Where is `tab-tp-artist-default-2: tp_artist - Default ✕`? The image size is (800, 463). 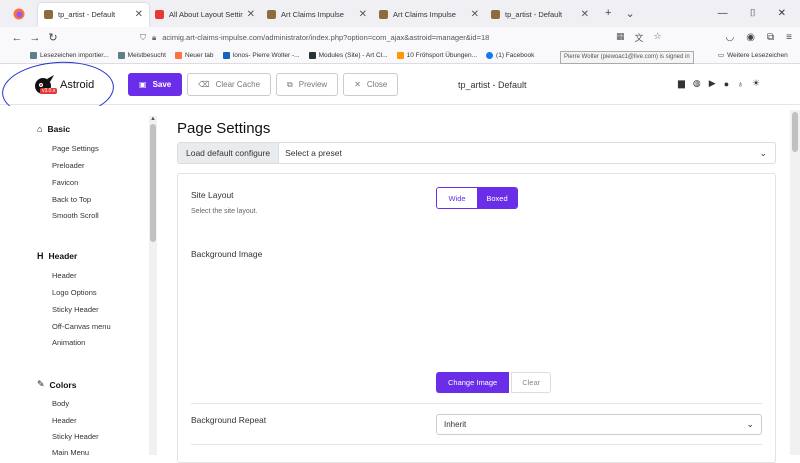 tab-tp-artist-default-2: tp_artist - Default ✕ is located at coordinates (540, 15).